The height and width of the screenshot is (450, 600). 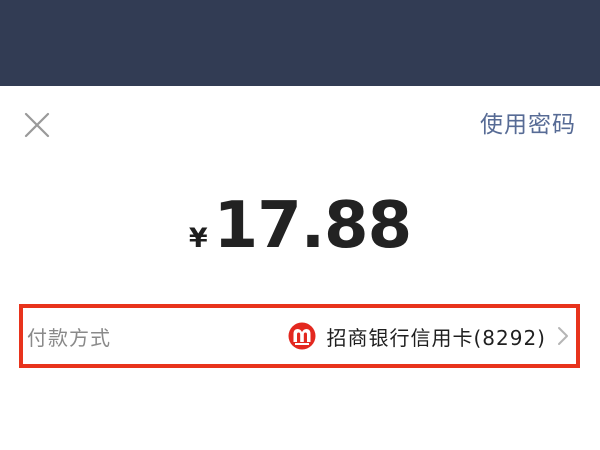 I want to click on bank-card-name: 招商银行信用卡(8292), so click(x=436, y=337).